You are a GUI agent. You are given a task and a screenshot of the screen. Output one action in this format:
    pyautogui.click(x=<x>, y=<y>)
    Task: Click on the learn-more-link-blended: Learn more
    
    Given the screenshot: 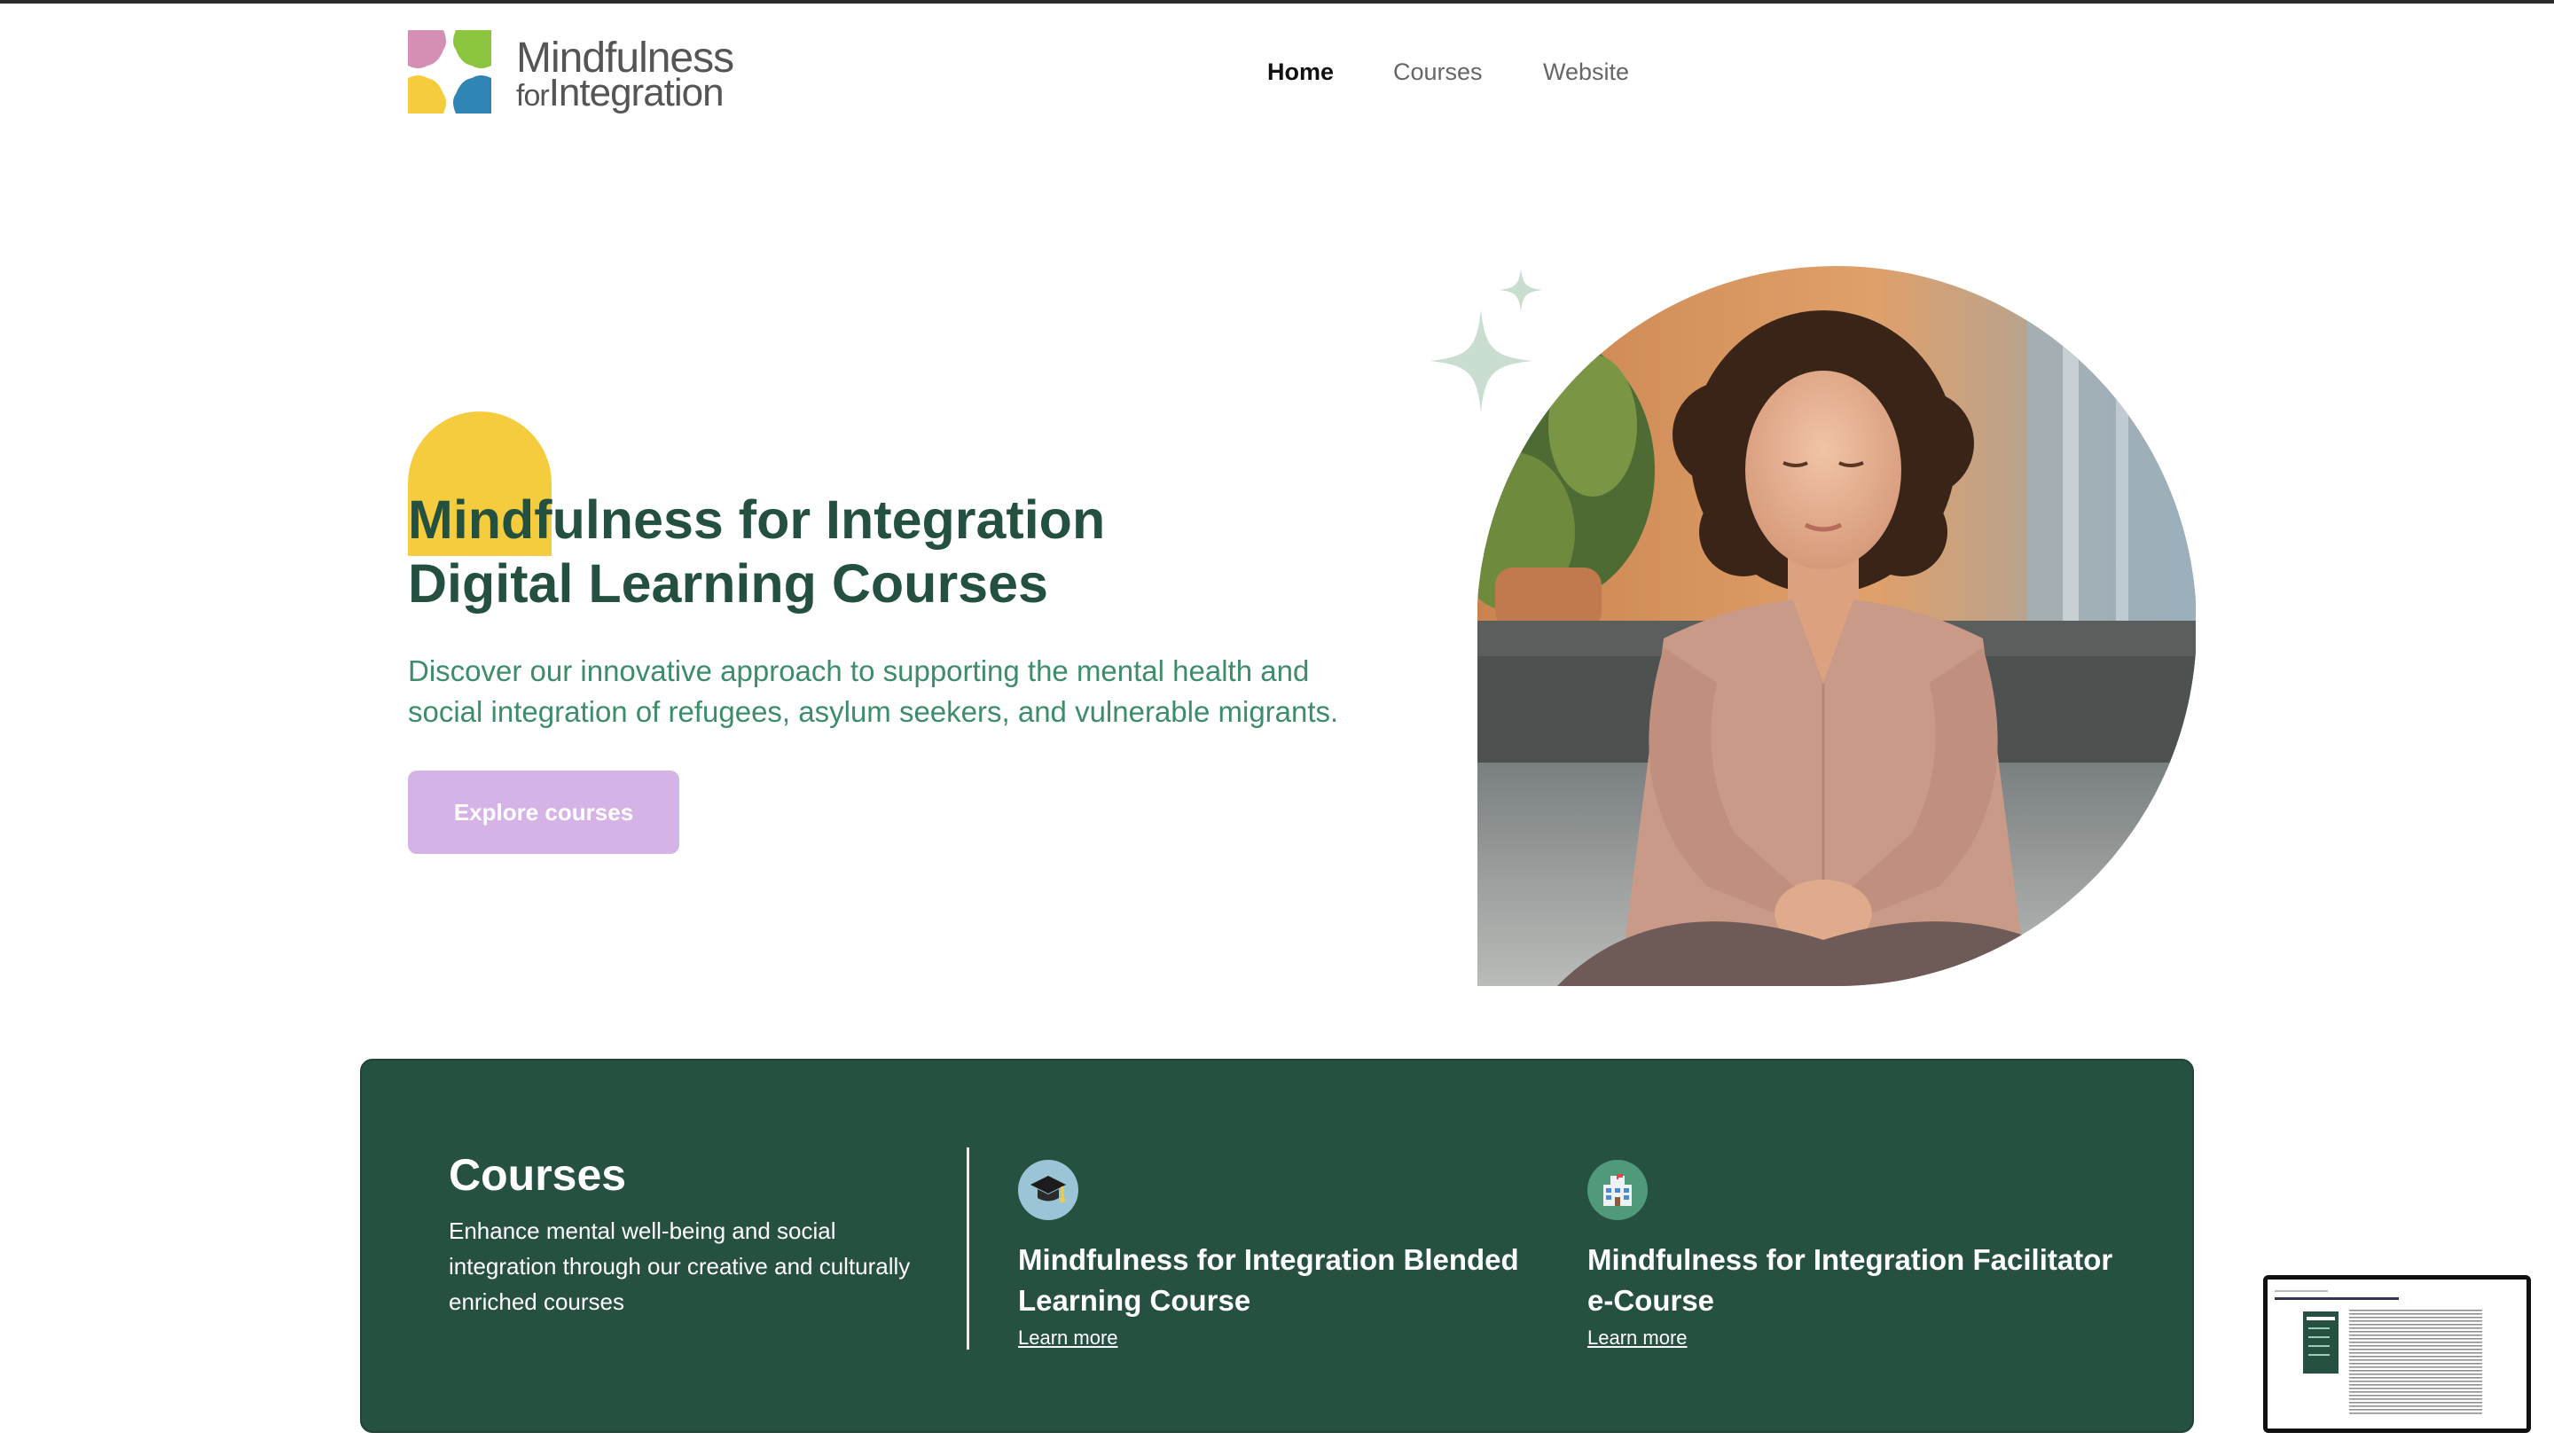 What is the action you would take?
    pyautogui.click(x=1068, y=1338)
    